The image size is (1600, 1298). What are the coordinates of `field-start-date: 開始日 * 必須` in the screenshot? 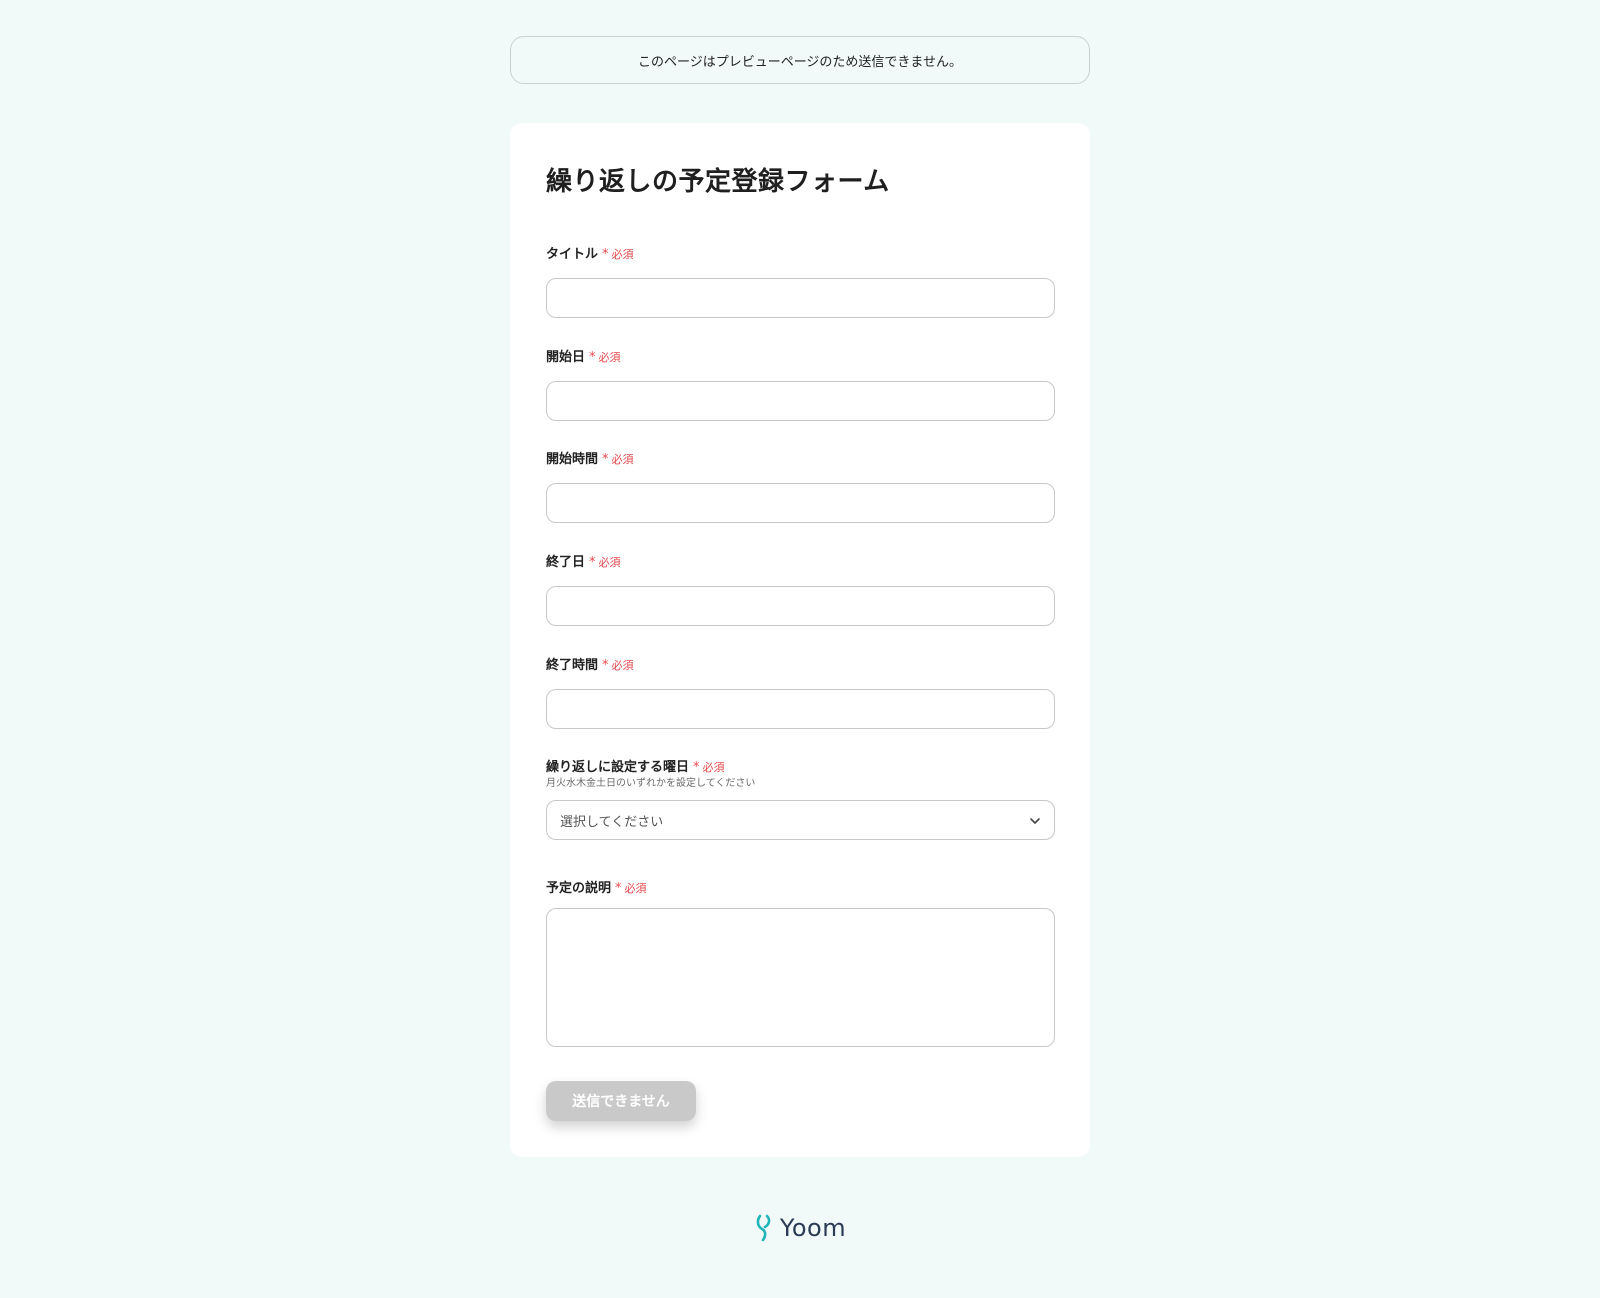 It's located at (800, 385).